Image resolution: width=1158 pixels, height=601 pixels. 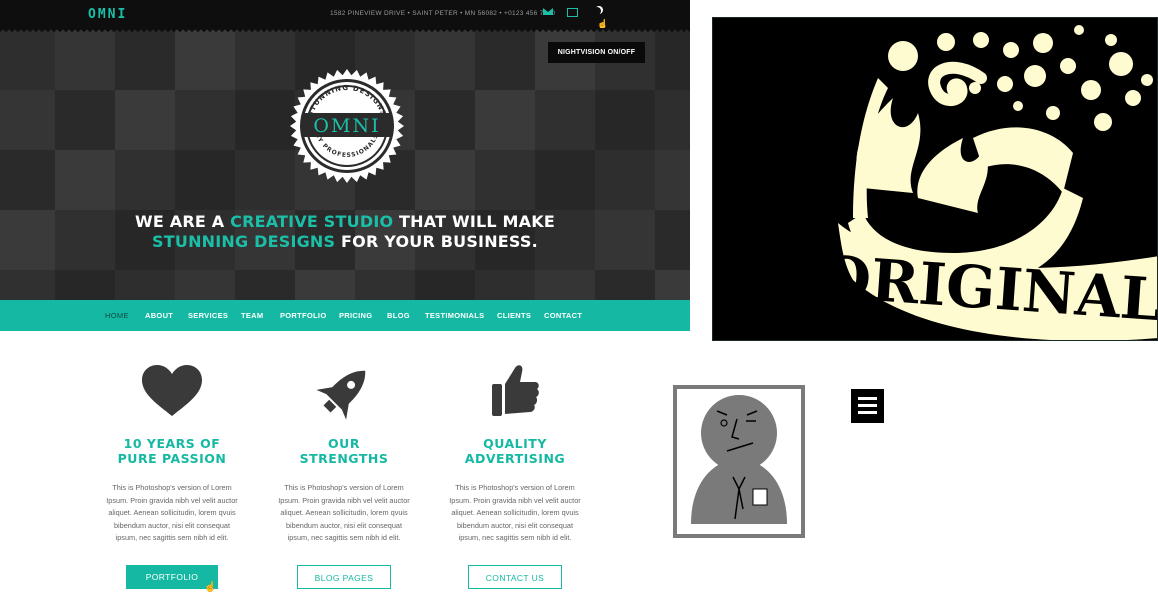 What do you see at coordinates (515, 451) in the screenshot?
I see `feature-title: QUALITY ADVERTISING` at bounding box center [515, 451].